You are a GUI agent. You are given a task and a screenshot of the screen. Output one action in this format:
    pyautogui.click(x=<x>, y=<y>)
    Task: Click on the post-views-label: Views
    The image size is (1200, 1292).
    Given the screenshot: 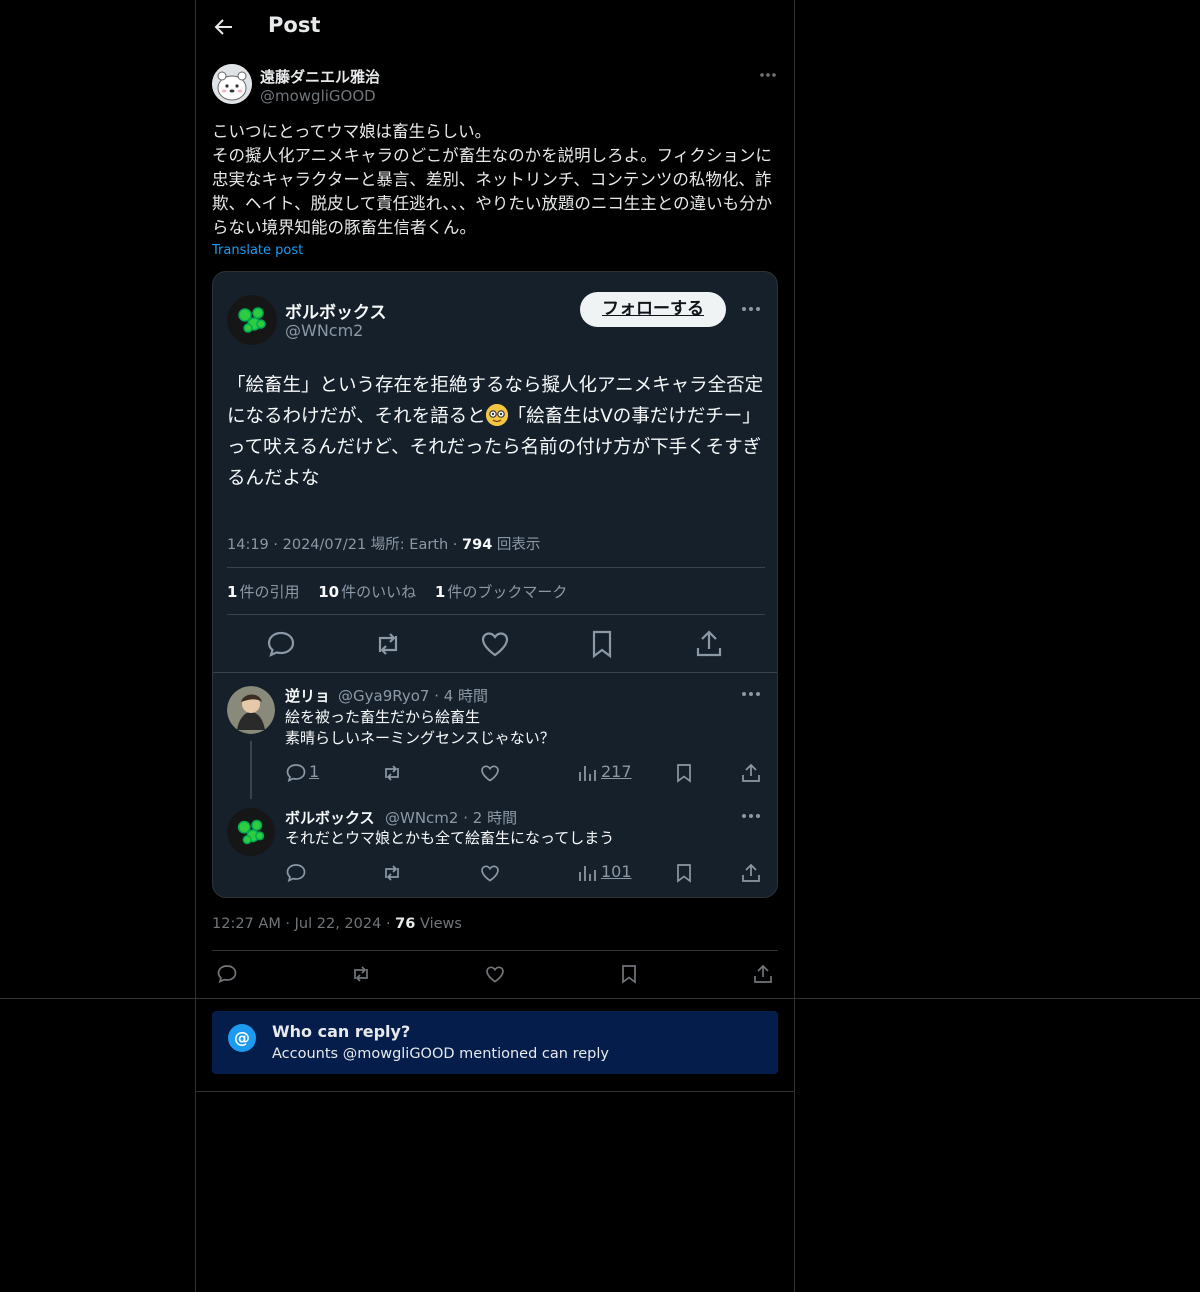 What is the action you would take?
    pyautogui.click(x=440, y=924)
    